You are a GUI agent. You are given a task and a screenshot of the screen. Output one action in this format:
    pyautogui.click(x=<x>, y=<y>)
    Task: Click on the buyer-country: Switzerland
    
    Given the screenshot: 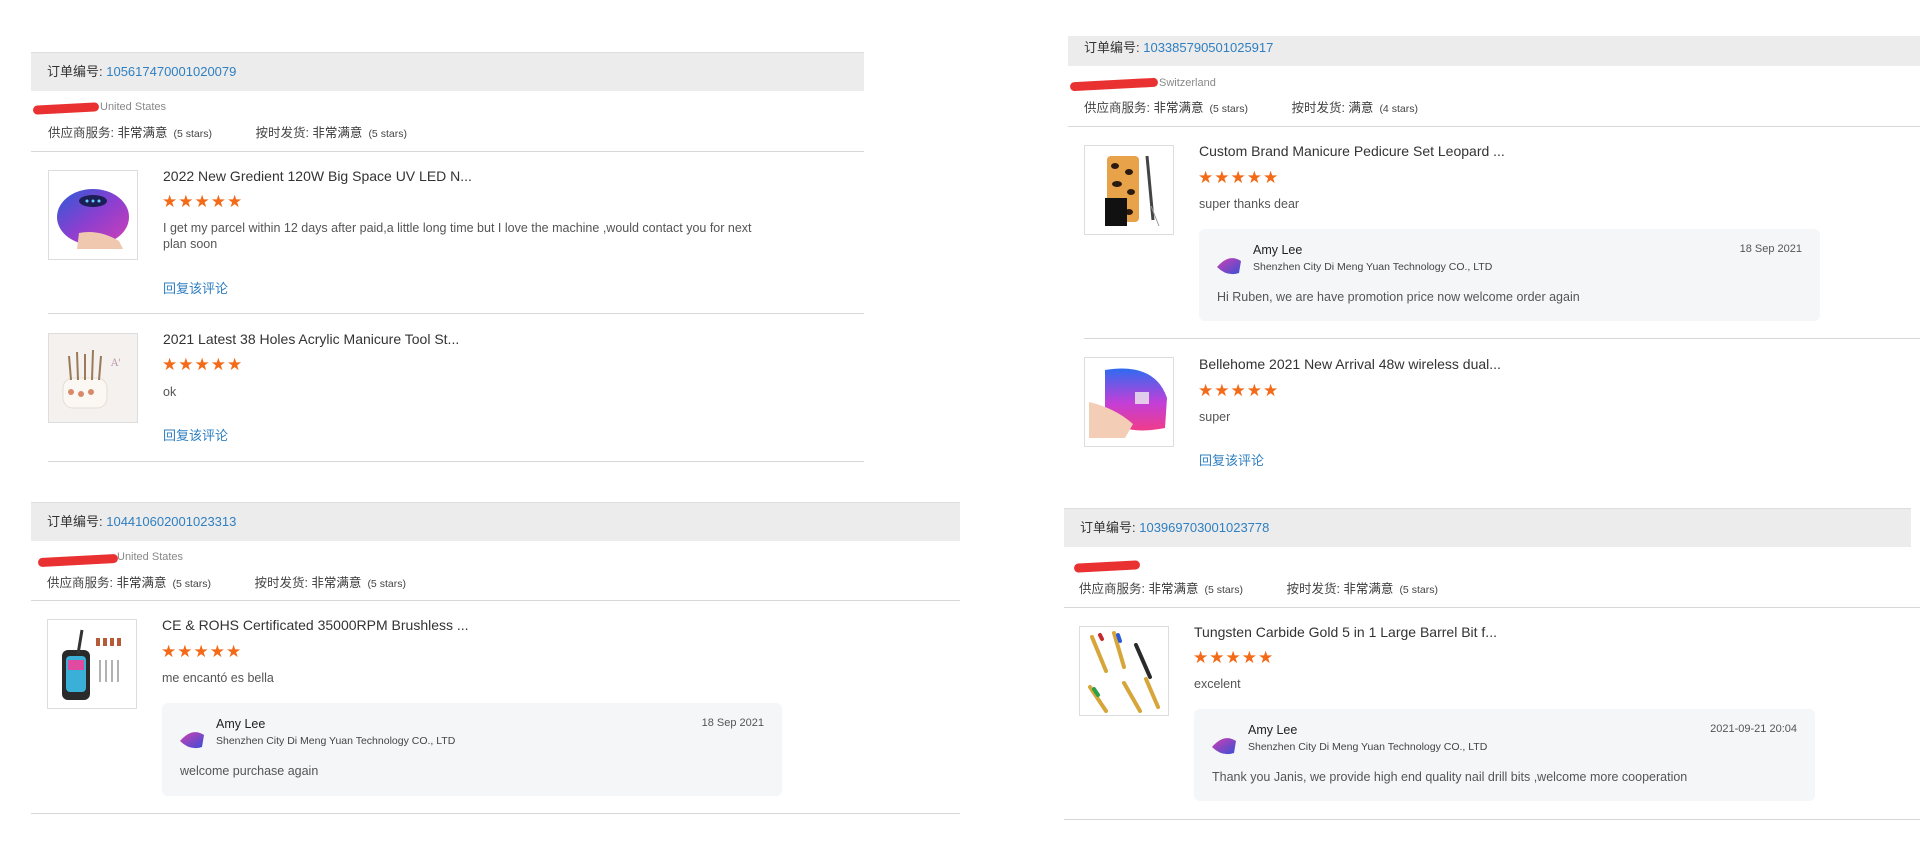 What is the action you would take?
    pyautogui.click(x=1187, y=83)
    